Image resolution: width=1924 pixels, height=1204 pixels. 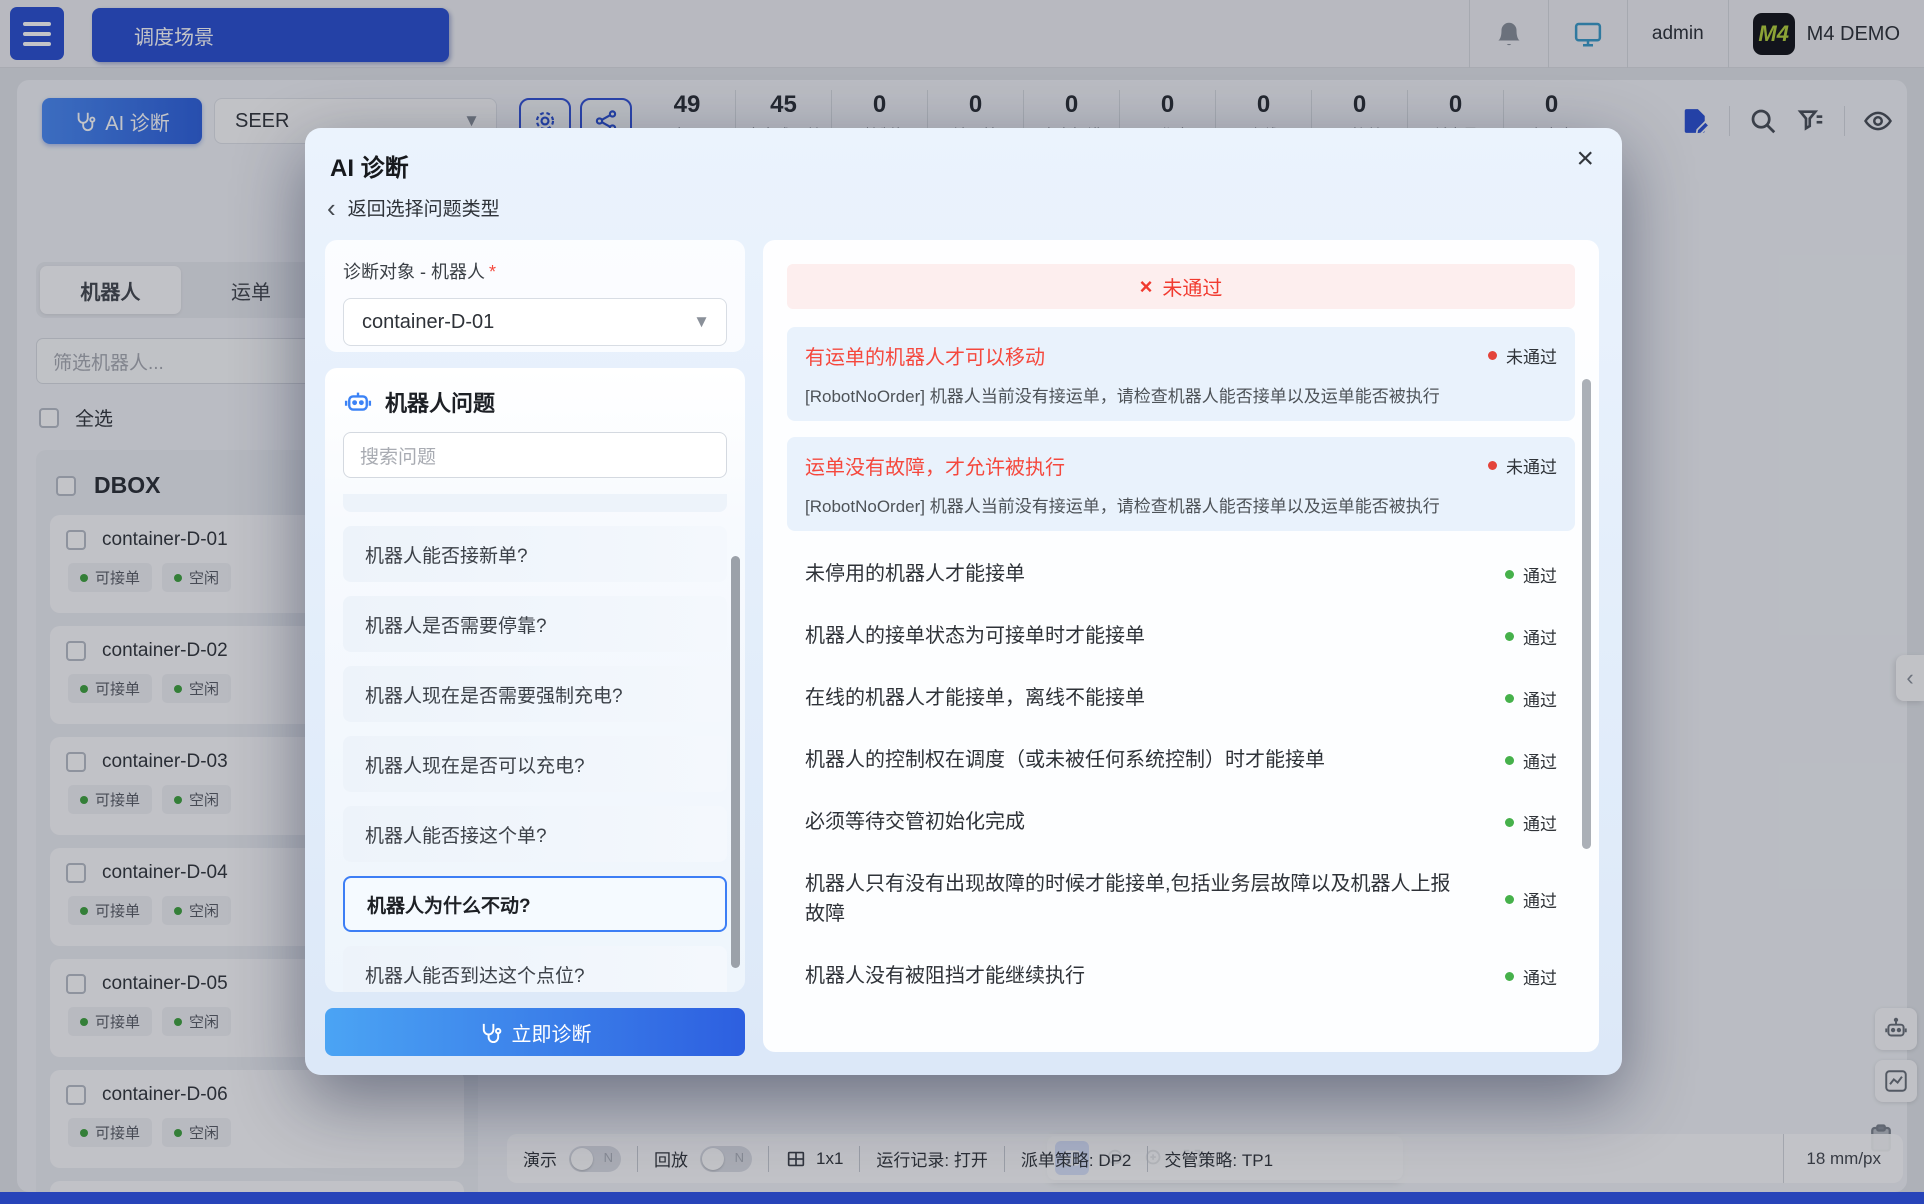 I want to click on result-item: 未停用的机器人才能接单 通过, so click(x=1181, y=574).